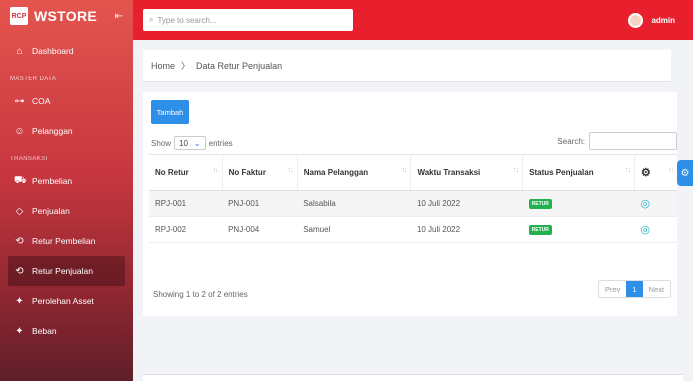 The height and width of the screenshot is (381, 693). I want to click on column-header-no-retur: No Retur ↑↓, so click(186, 172).